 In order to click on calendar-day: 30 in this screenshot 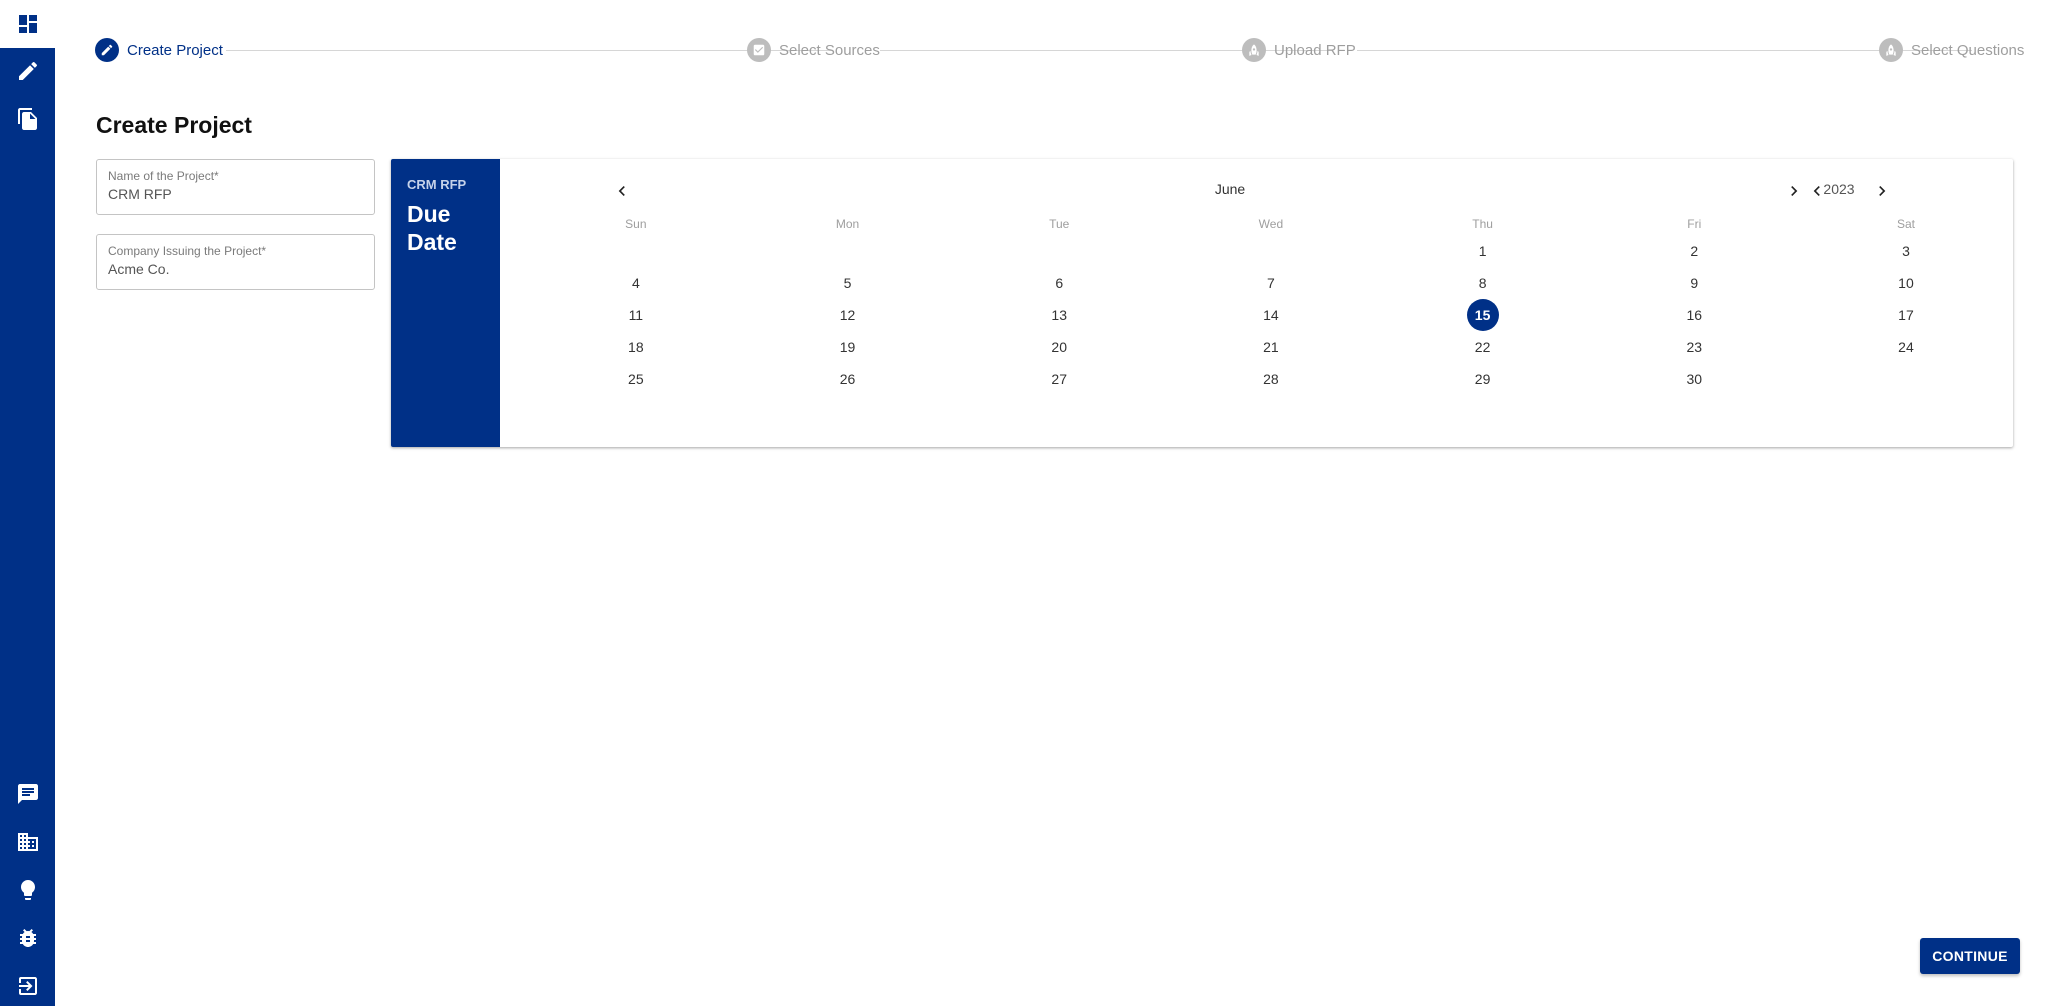, I will do `click(1694, 379)`.